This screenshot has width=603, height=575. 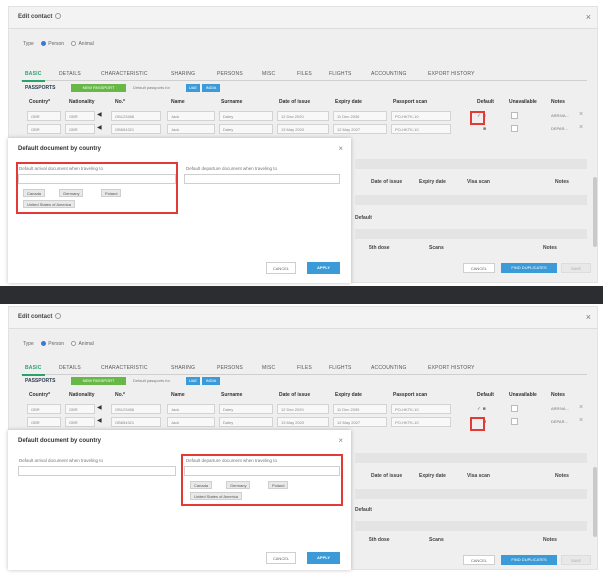 I want to click on close-icon: ×, so click(x=588, y=17).